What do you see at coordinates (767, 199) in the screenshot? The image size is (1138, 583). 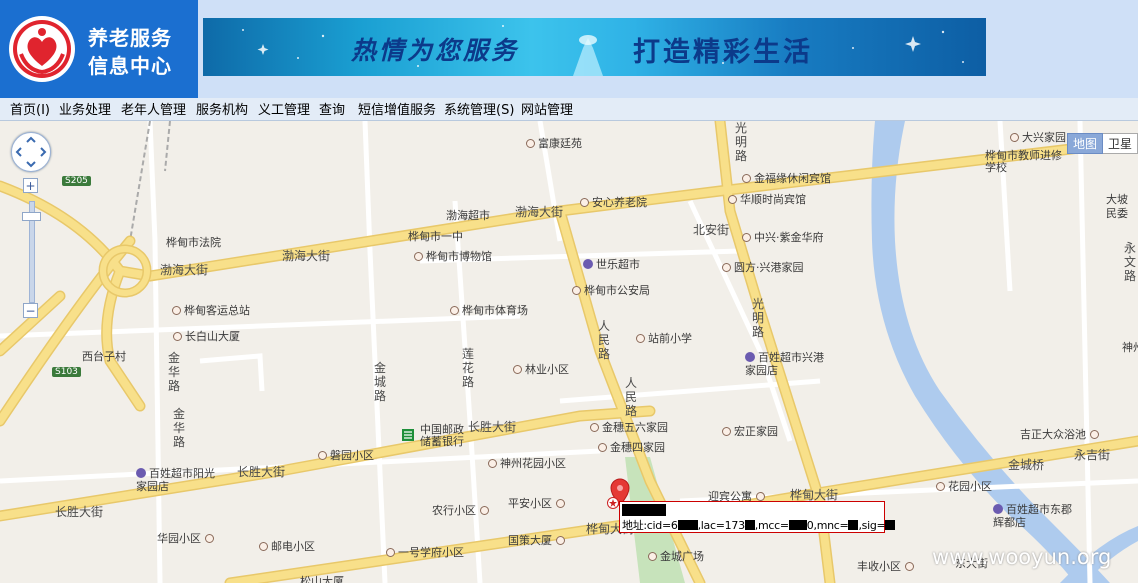 I see `poi-label: 华顺时尚宾馆` at bounding box center [767, 199].